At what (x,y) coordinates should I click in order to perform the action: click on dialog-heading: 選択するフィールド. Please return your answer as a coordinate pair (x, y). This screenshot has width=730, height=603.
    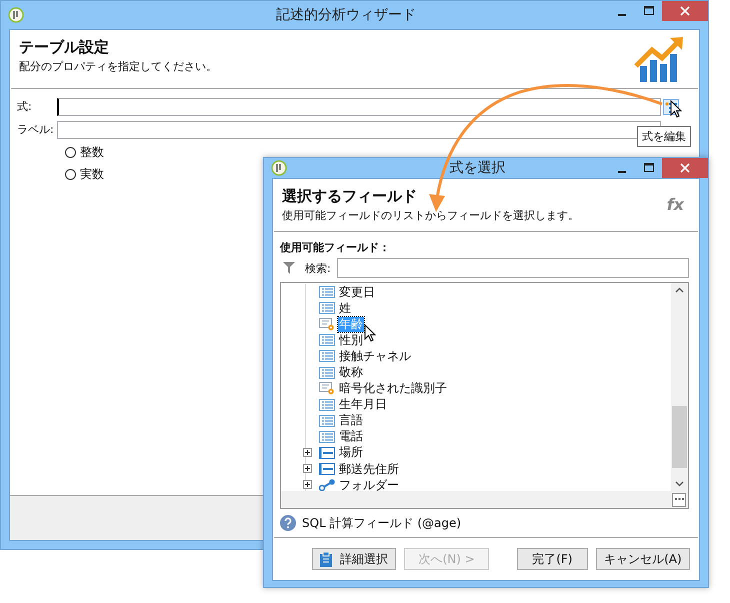
    Looking at the image, I should click on (350, 196).